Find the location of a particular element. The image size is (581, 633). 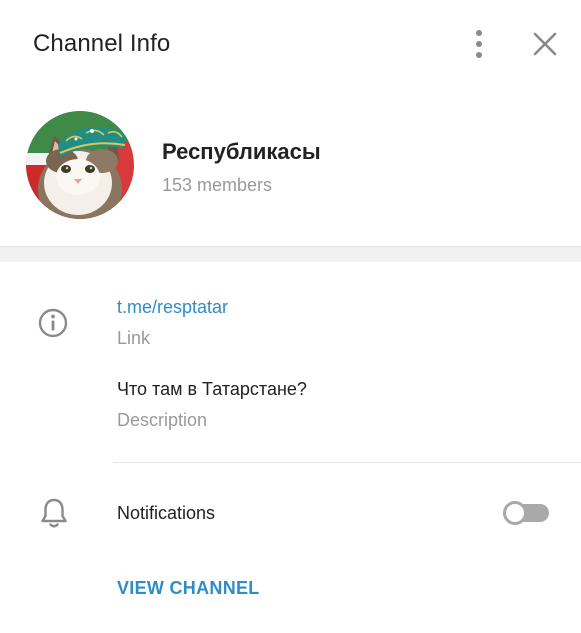

cat-avatar-image is located at coordinates (80, 165).